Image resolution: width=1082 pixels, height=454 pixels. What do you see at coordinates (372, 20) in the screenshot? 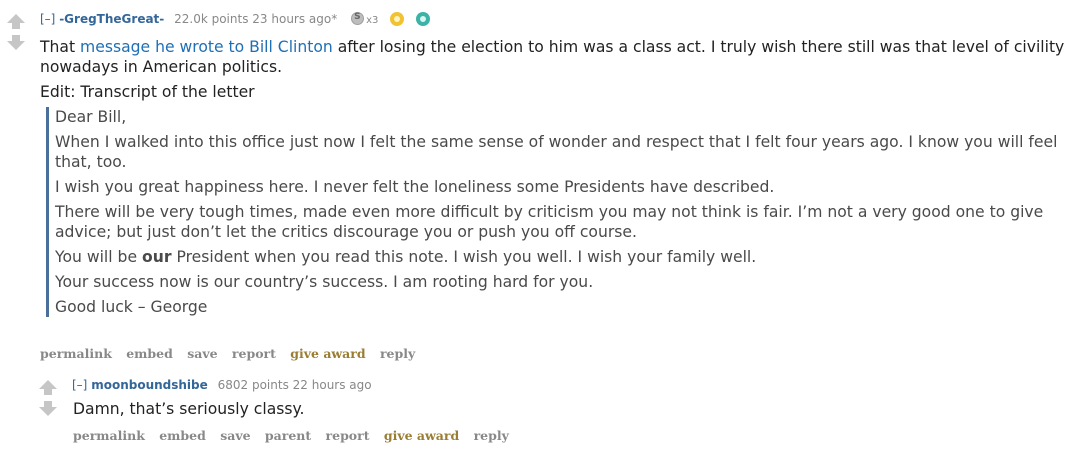
I see `silver-award-count: x3` at bounding box center [372, 20].